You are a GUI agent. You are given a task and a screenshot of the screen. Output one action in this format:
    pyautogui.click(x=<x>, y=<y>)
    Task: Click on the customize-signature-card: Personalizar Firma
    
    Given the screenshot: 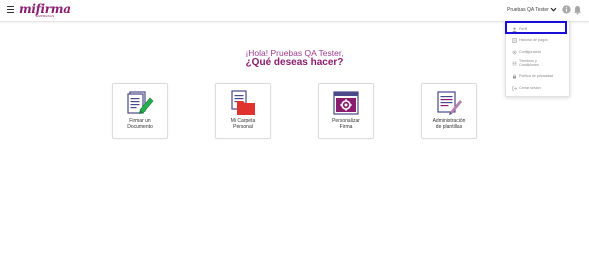 What is the action you would take?
    pyautogui.click(x=346, y=111)
    